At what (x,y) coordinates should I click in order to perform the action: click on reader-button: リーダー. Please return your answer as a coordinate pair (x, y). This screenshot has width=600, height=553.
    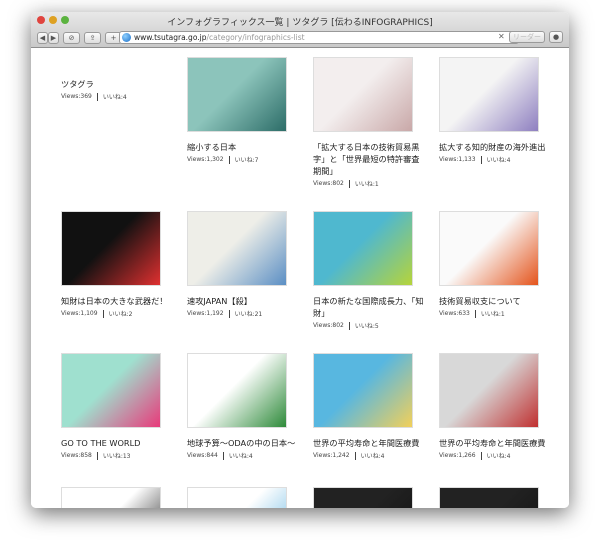
    Looking at the image, I should click on (527, 37).